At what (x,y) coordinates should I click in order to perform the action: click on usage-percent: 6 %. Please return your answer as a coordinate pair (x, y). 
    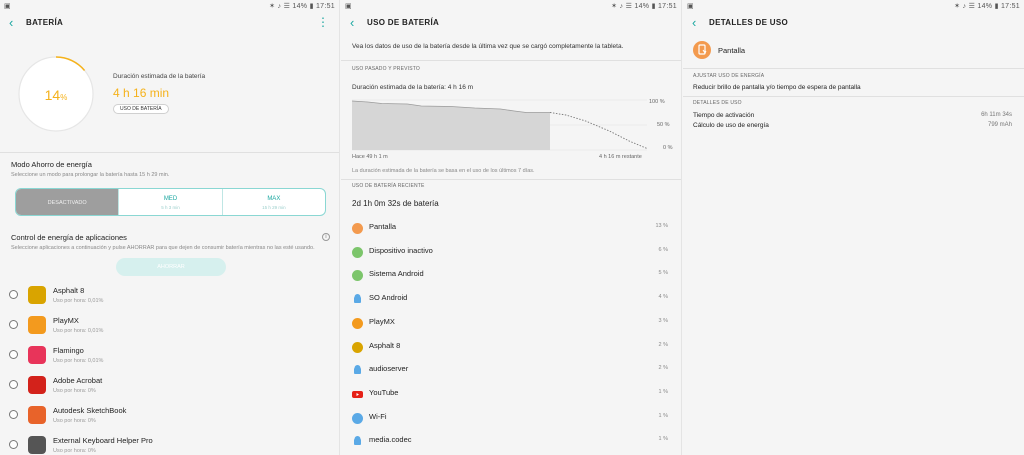
    Looking at the image, I should click on (663, 249).